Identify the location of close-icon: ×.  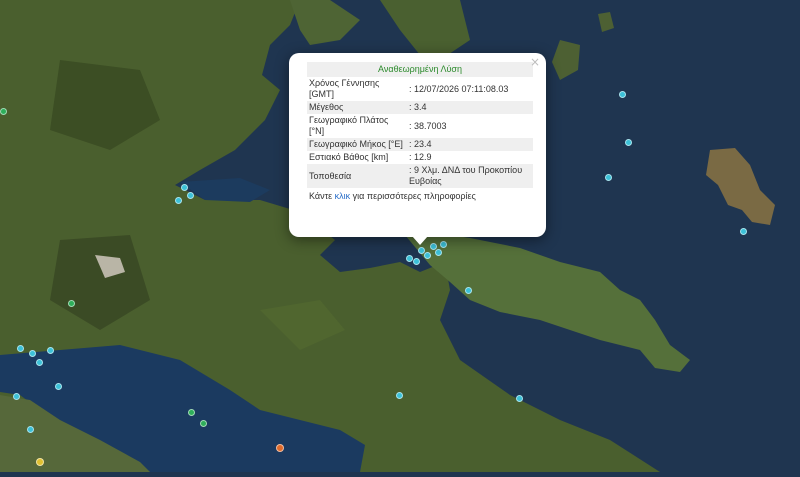
(535, 62).